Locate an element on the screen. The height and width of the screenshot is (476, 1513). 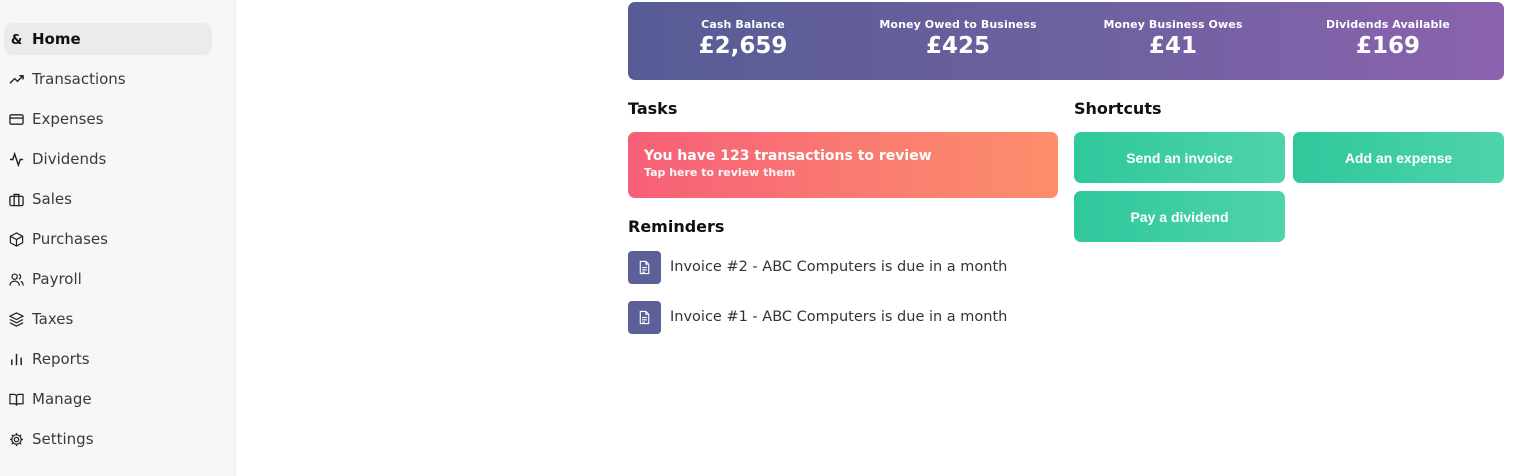
sidebar-item-label: Sales is located at coordinates (52, 199).